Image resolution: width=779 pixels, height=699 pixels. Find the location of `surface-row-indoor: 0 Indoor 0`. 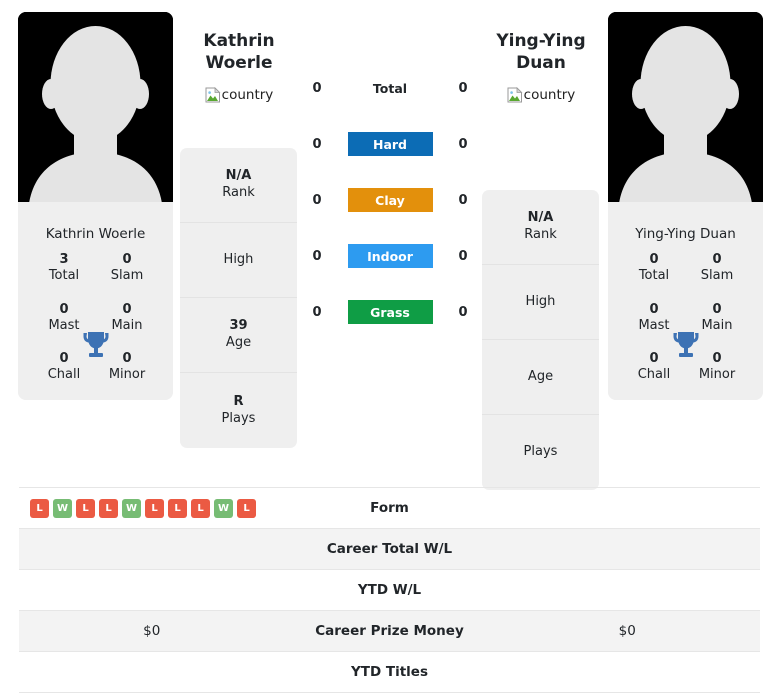

surface-row-indoor: 0 Indoor 0 is located at coordinates (390, 256).